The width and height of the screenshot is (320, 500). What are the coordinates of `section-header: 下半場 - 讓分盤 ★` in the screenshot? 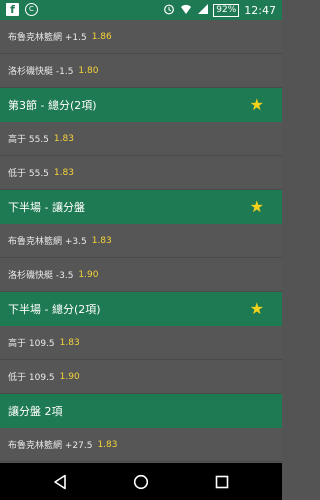 It's located at (141, 207).